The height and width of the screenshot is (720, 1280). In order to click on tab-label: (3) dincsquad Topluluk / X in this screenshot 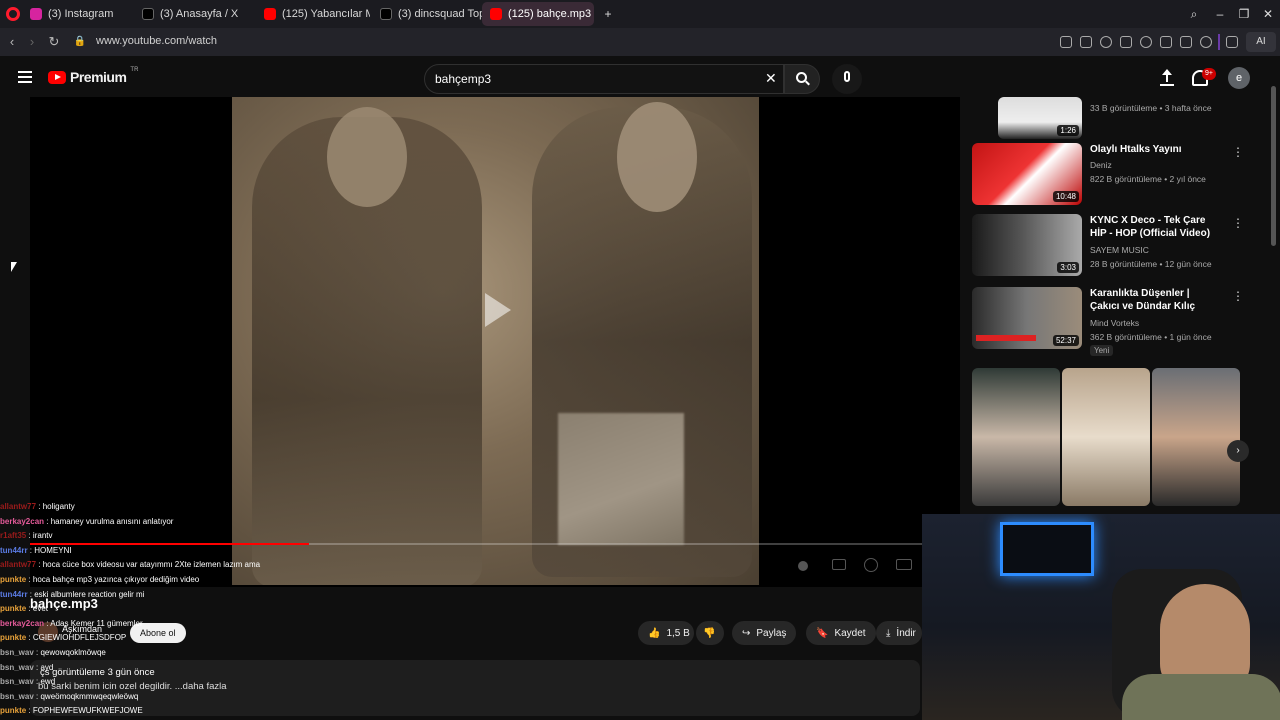, I will do `click(440, 14)`.